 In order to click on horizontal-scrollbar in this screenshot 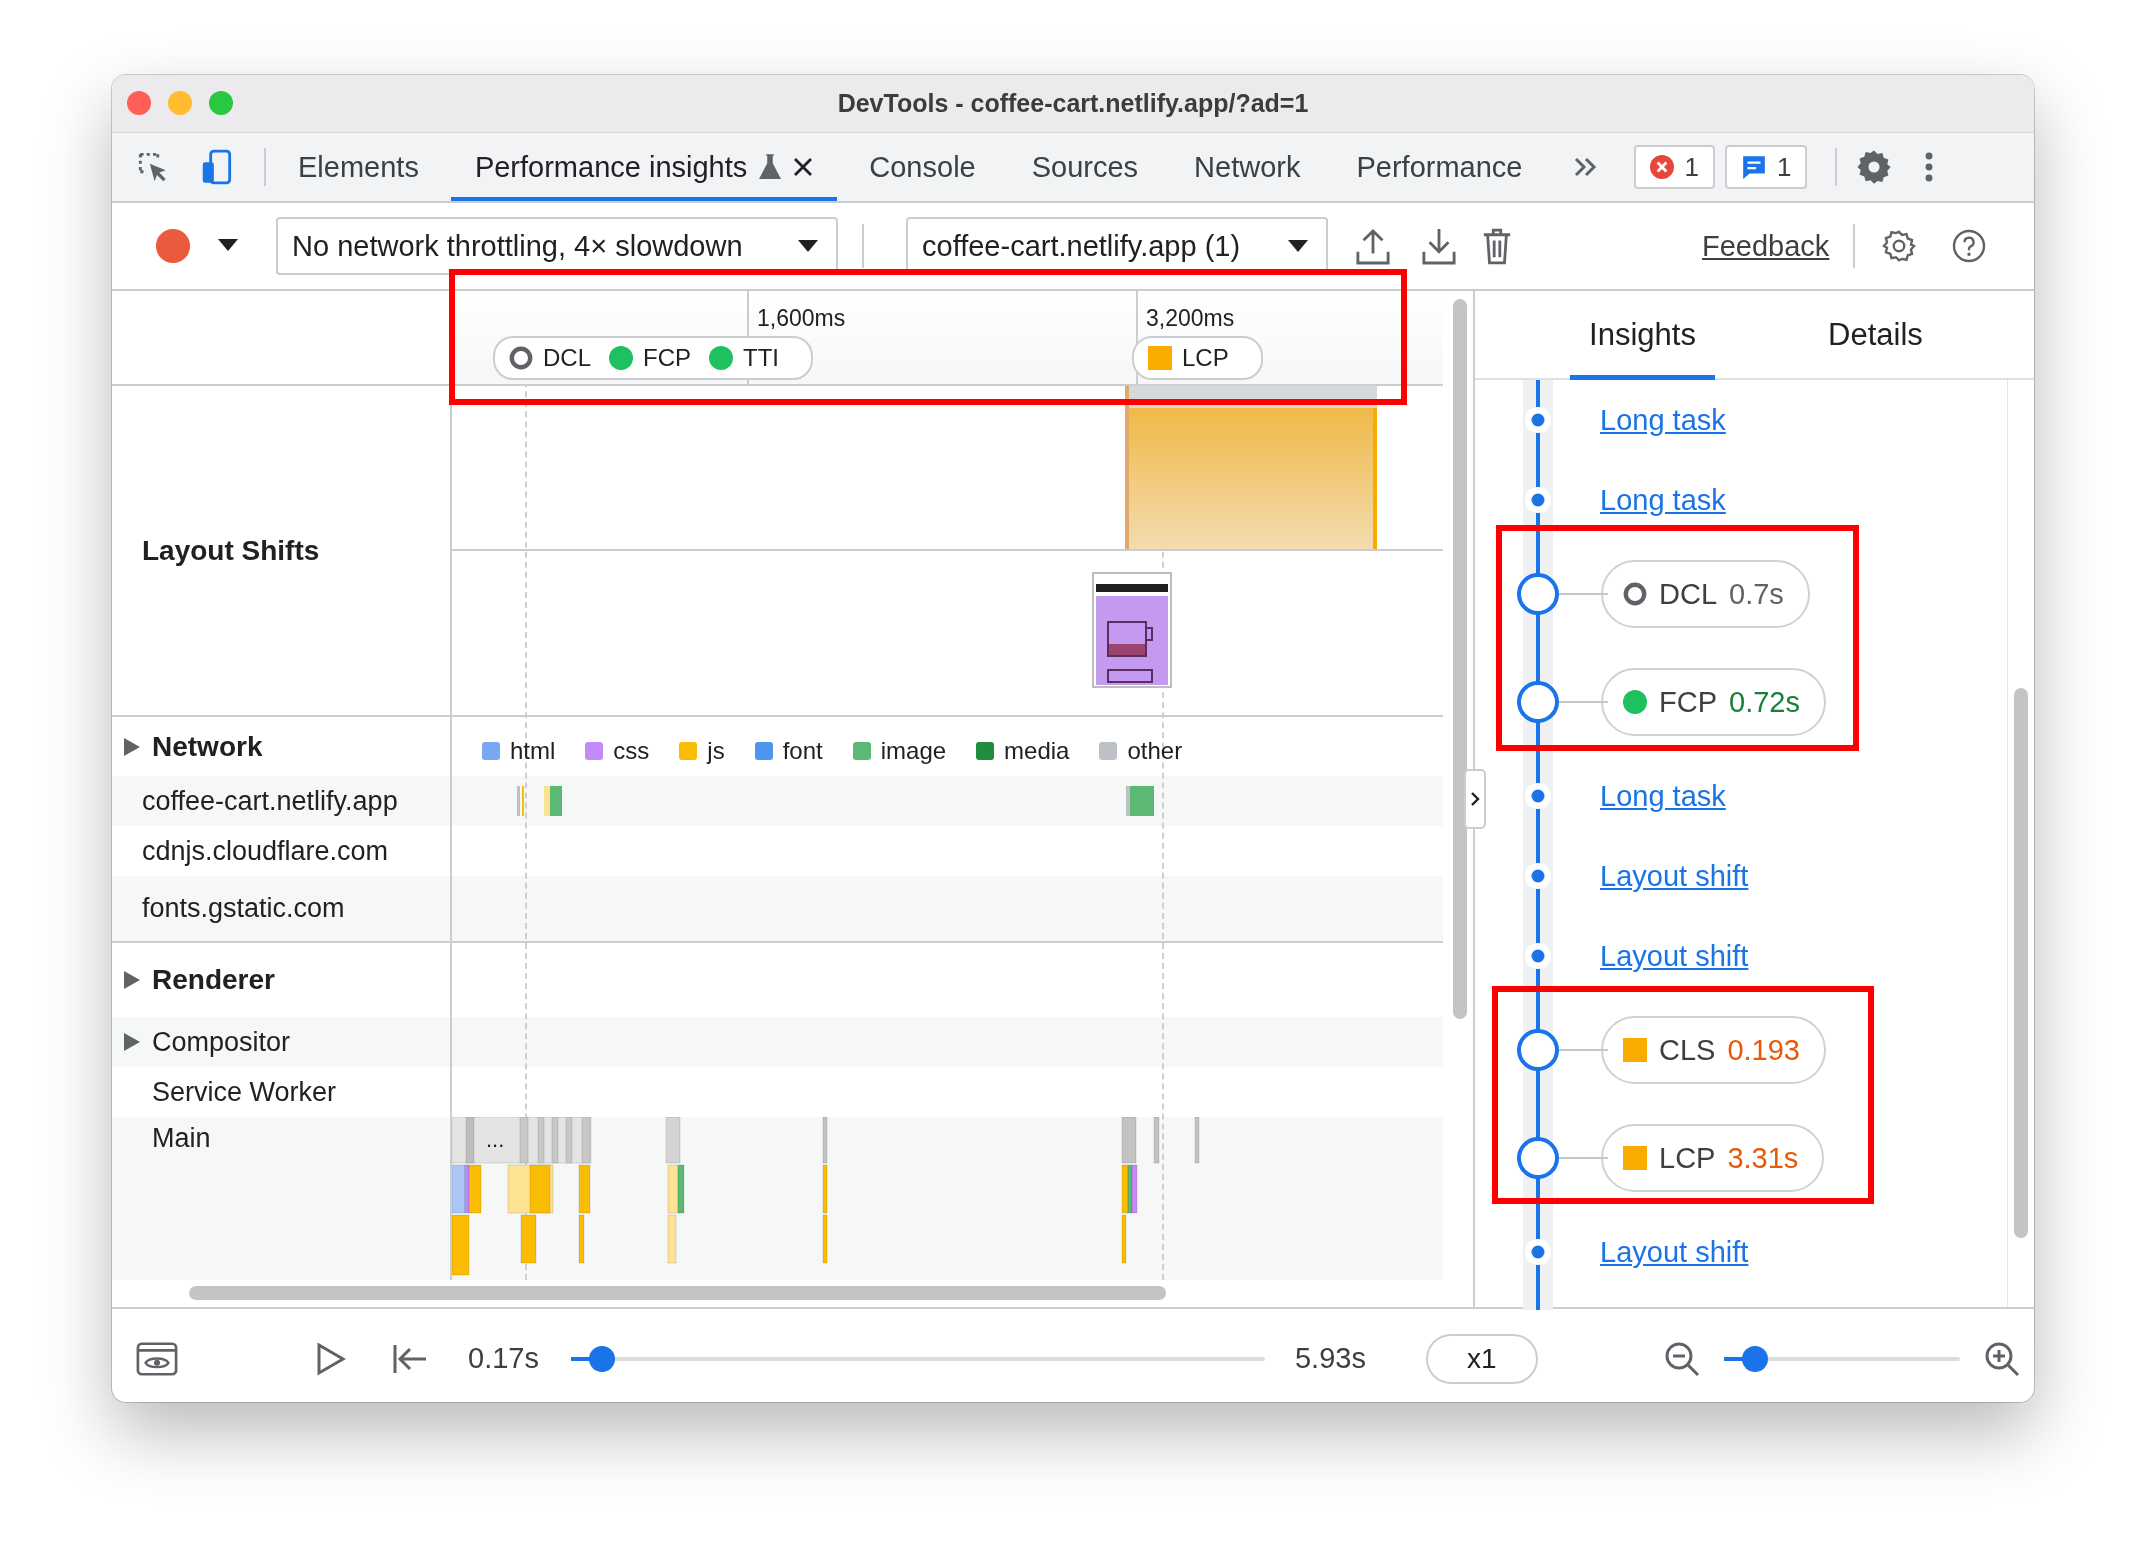, I will do `click(677, 1293)`.